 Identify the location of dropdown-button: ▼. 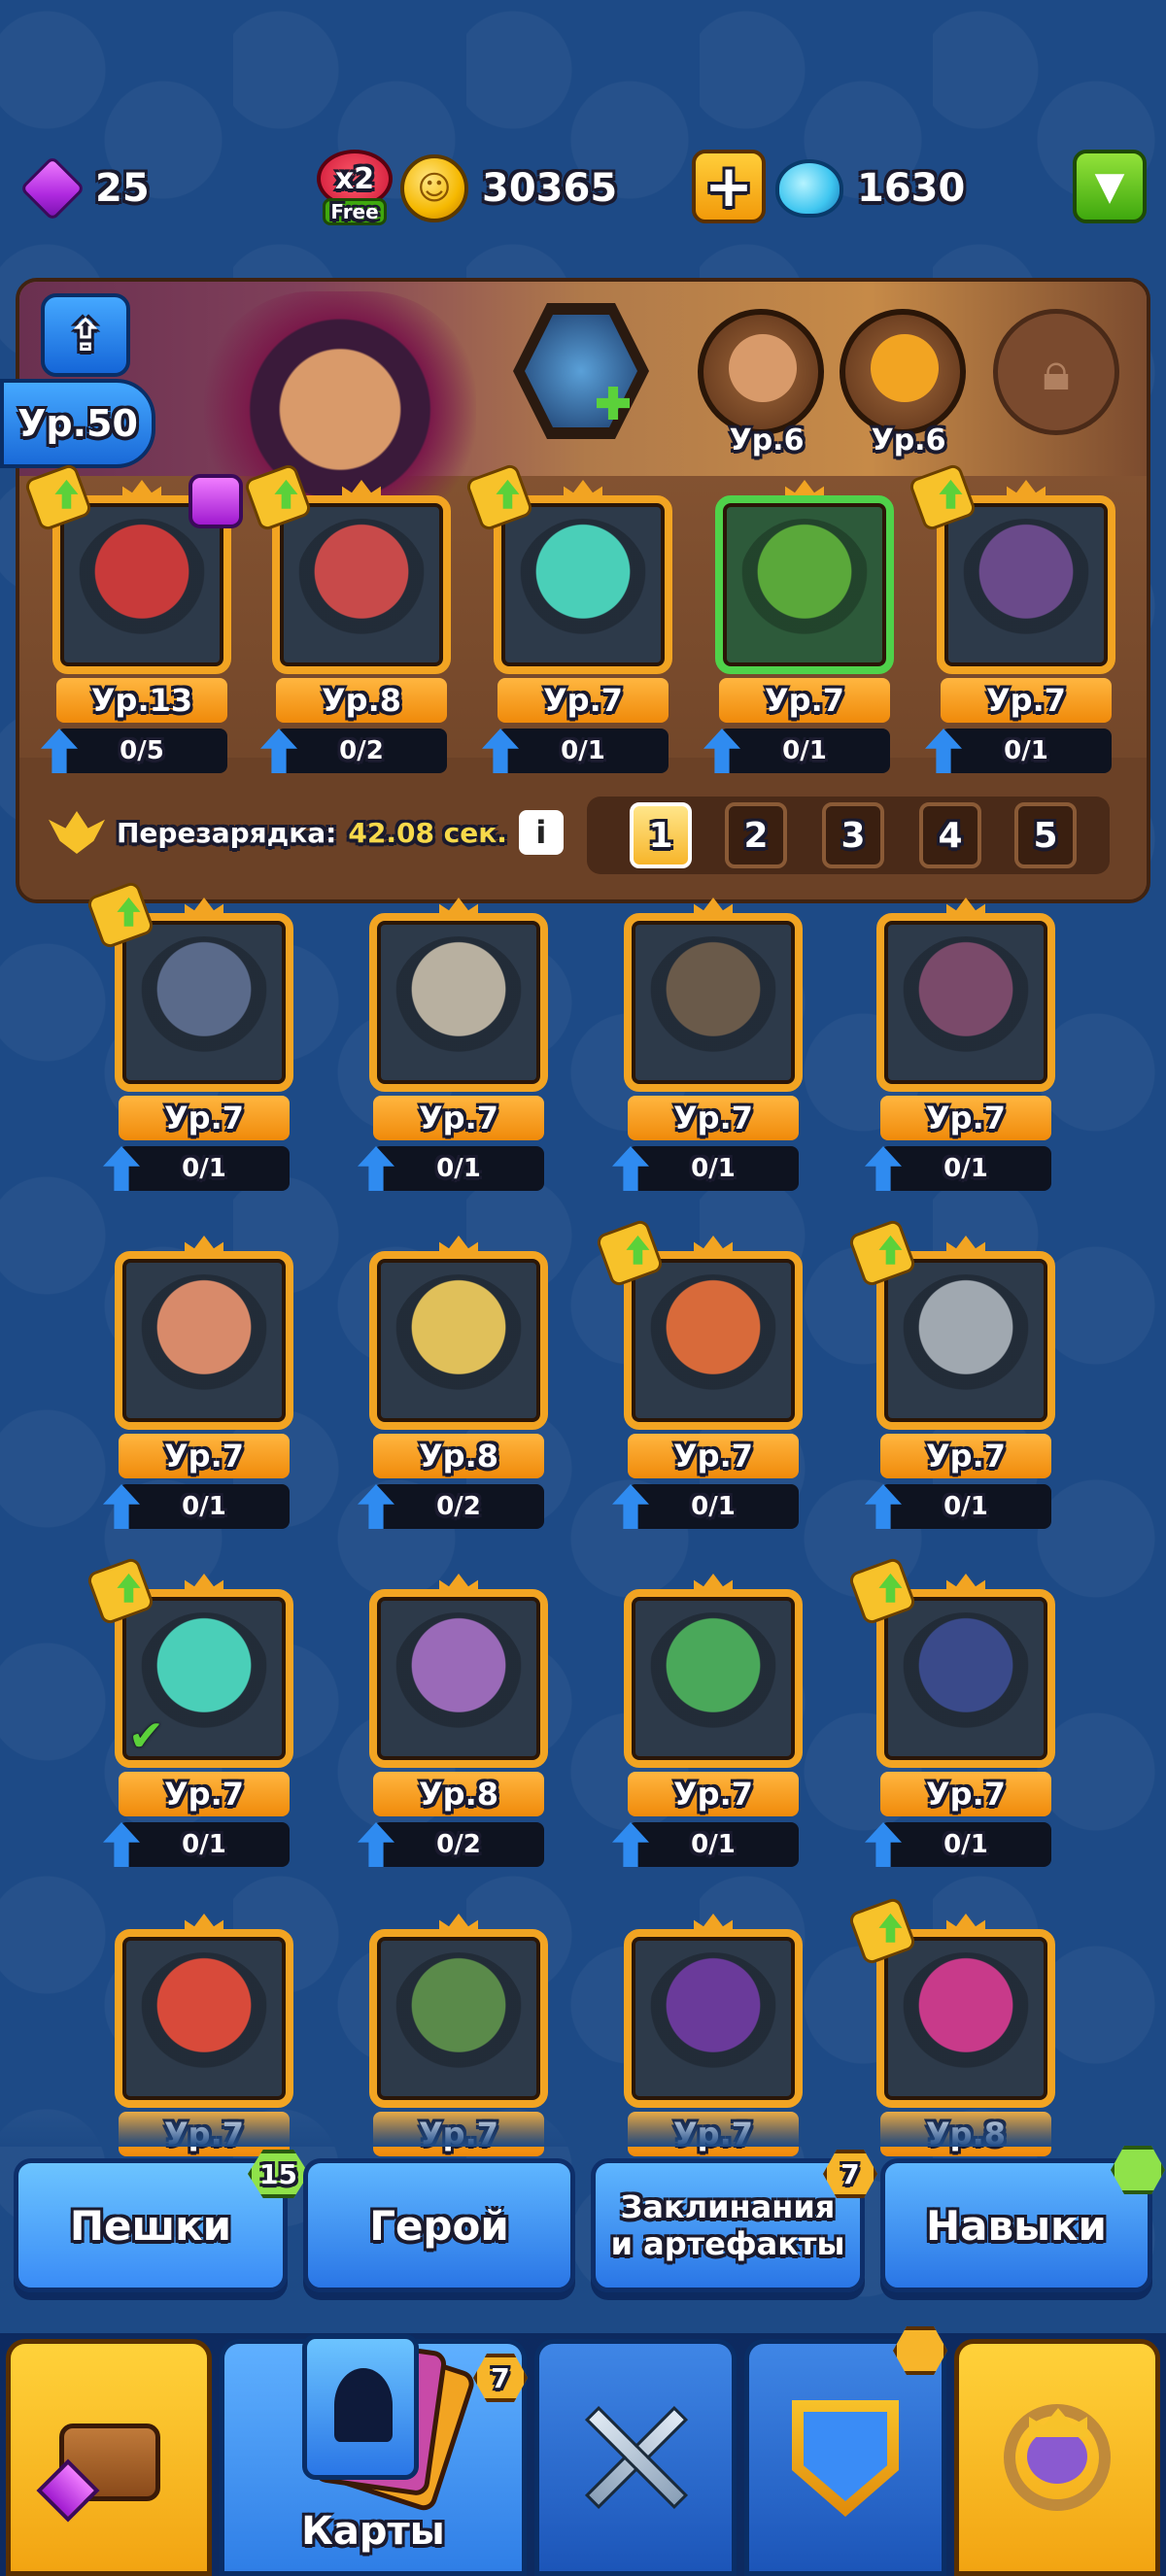
(1110, 186).